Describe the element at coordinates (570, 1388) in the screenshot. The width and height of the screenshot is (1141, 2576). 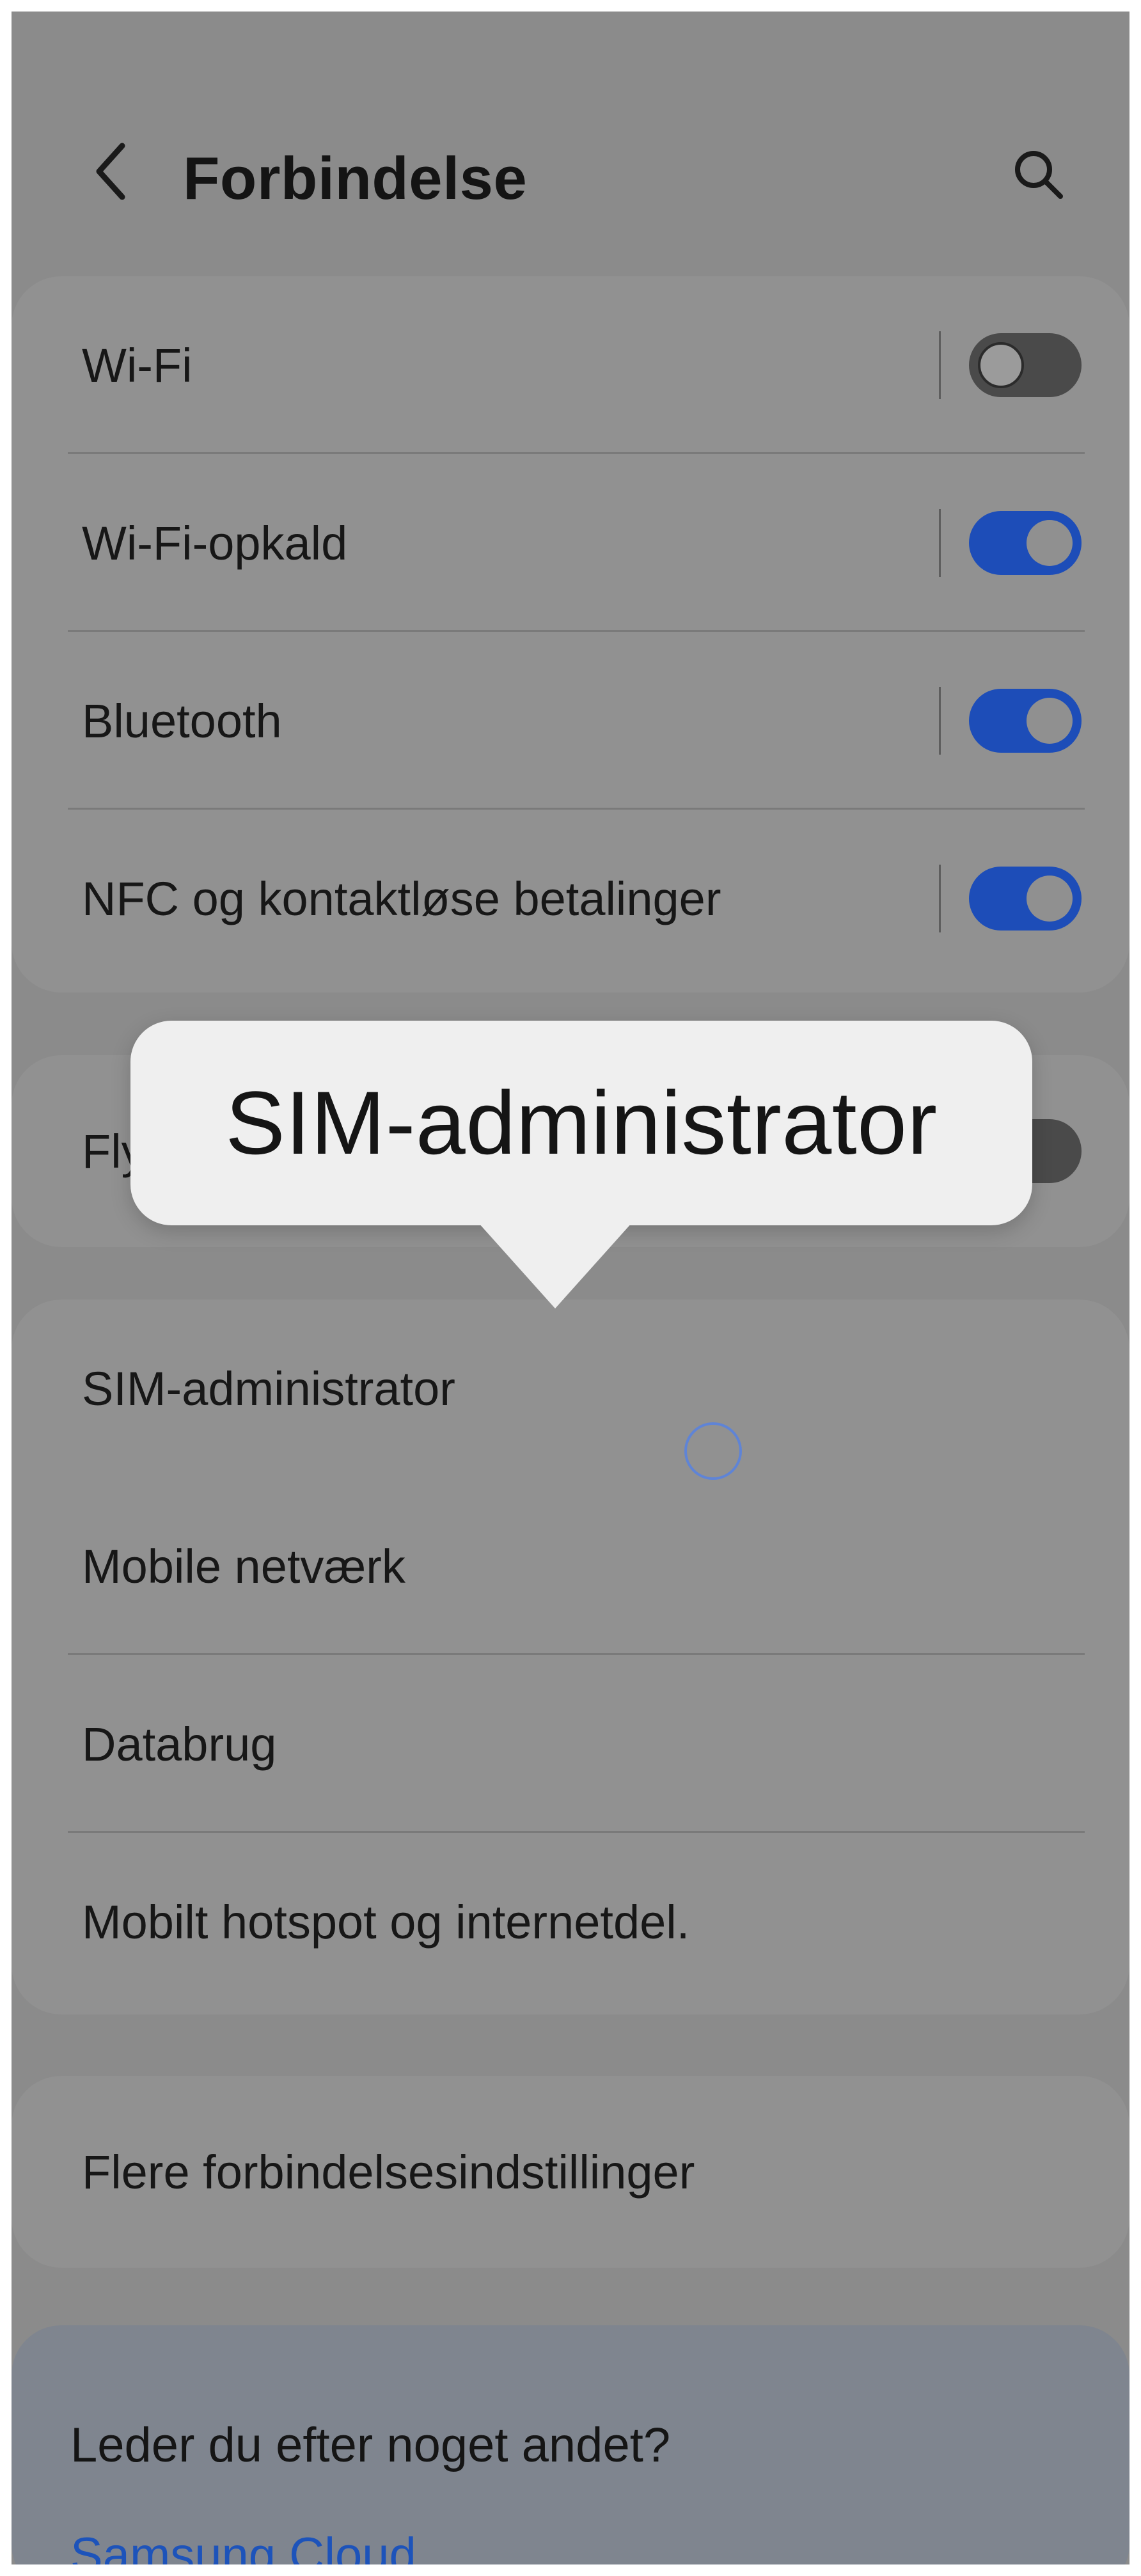
I see `settings-row-sim-manager: SIM-administrator` at that location.